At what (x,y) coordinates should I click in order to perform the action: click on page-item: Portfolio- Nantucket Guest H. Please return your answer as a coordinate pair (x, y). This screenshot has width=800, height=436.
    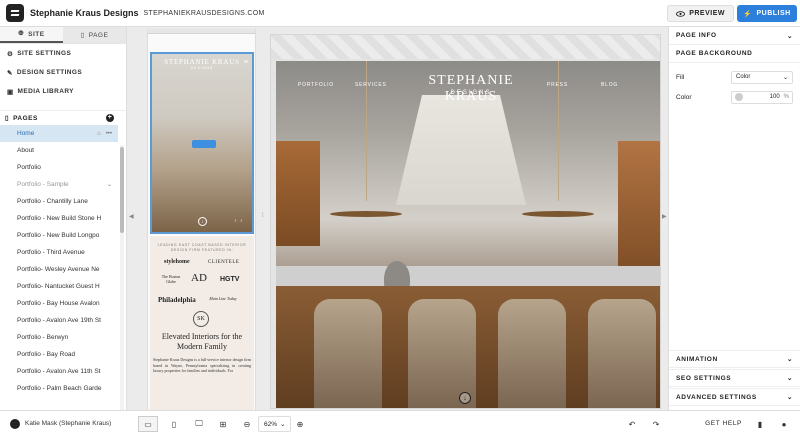
    Looking at the image, I should click on (59, 286).